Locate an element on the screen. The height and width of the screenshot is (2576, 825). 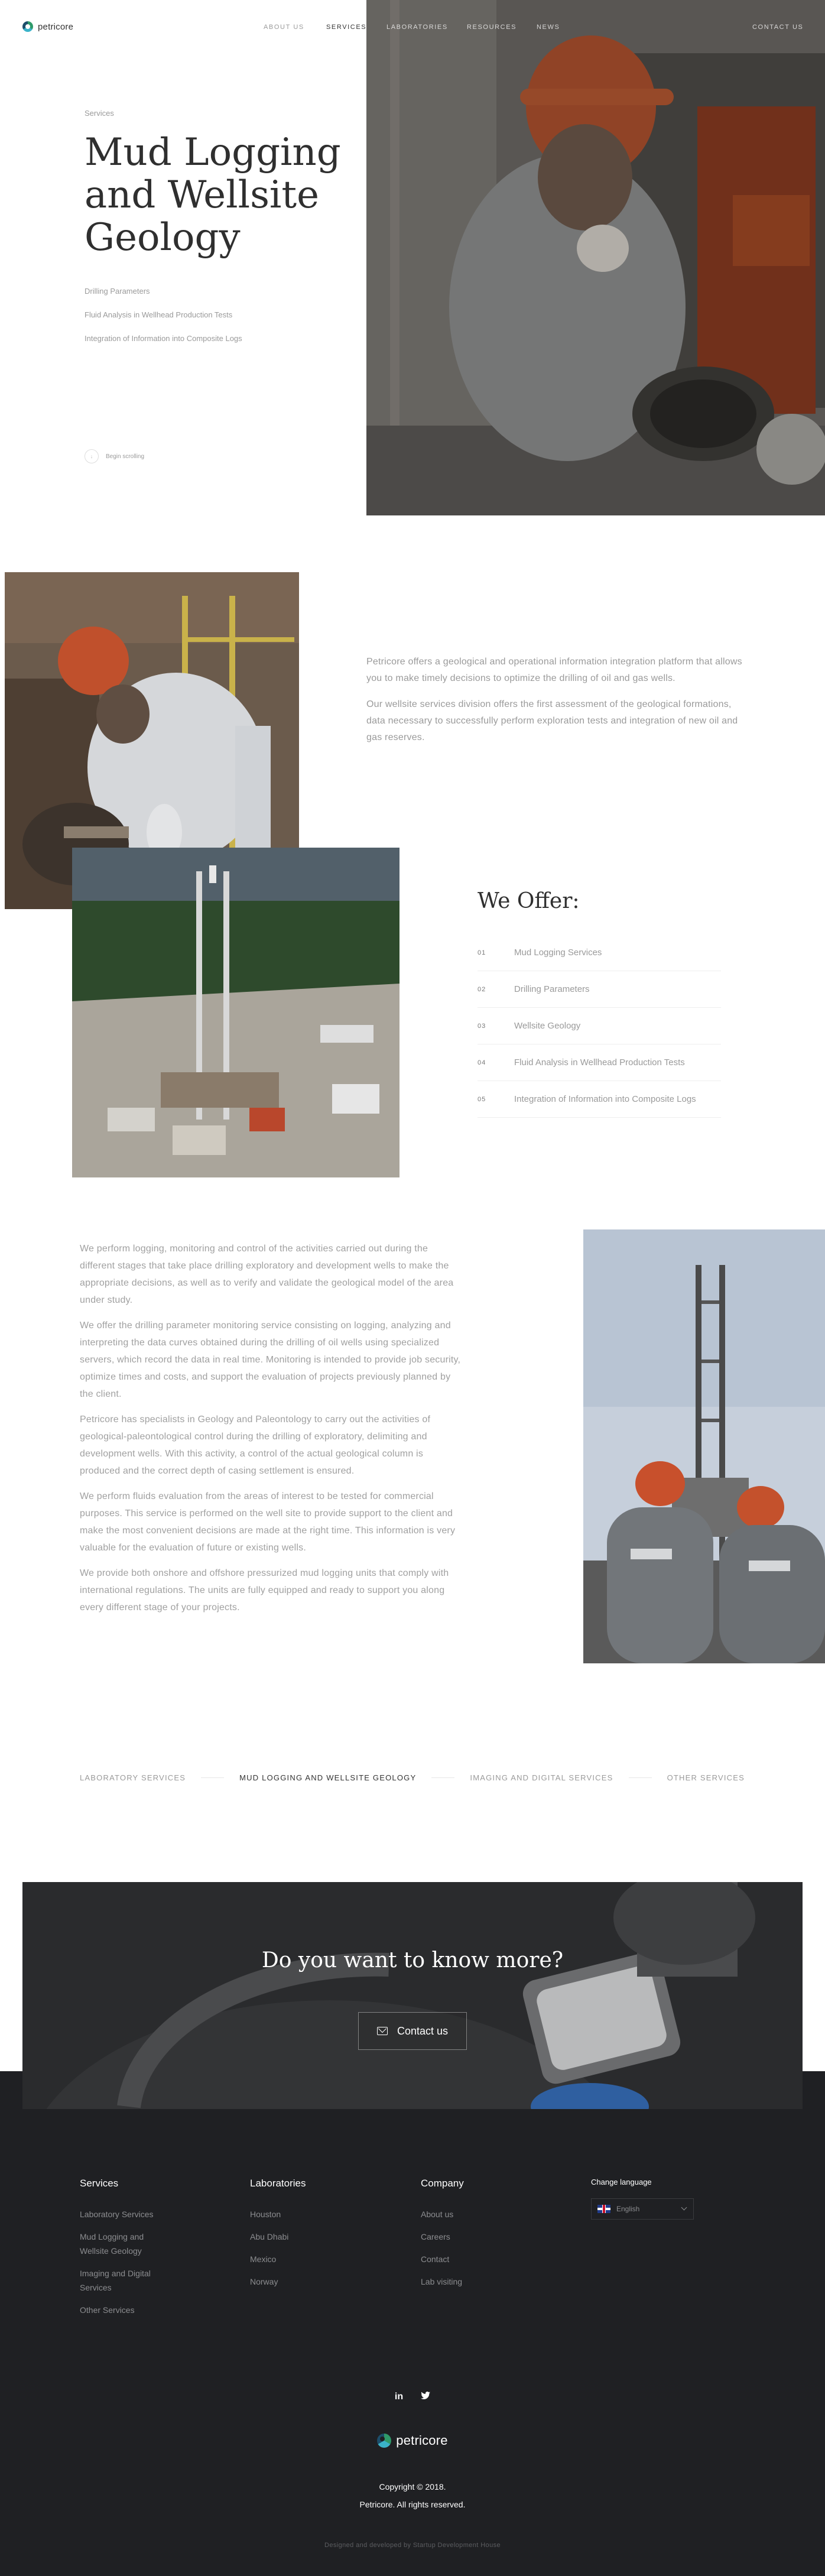
nav-item-about: ABOUT US is located at coordinates (284, 27).